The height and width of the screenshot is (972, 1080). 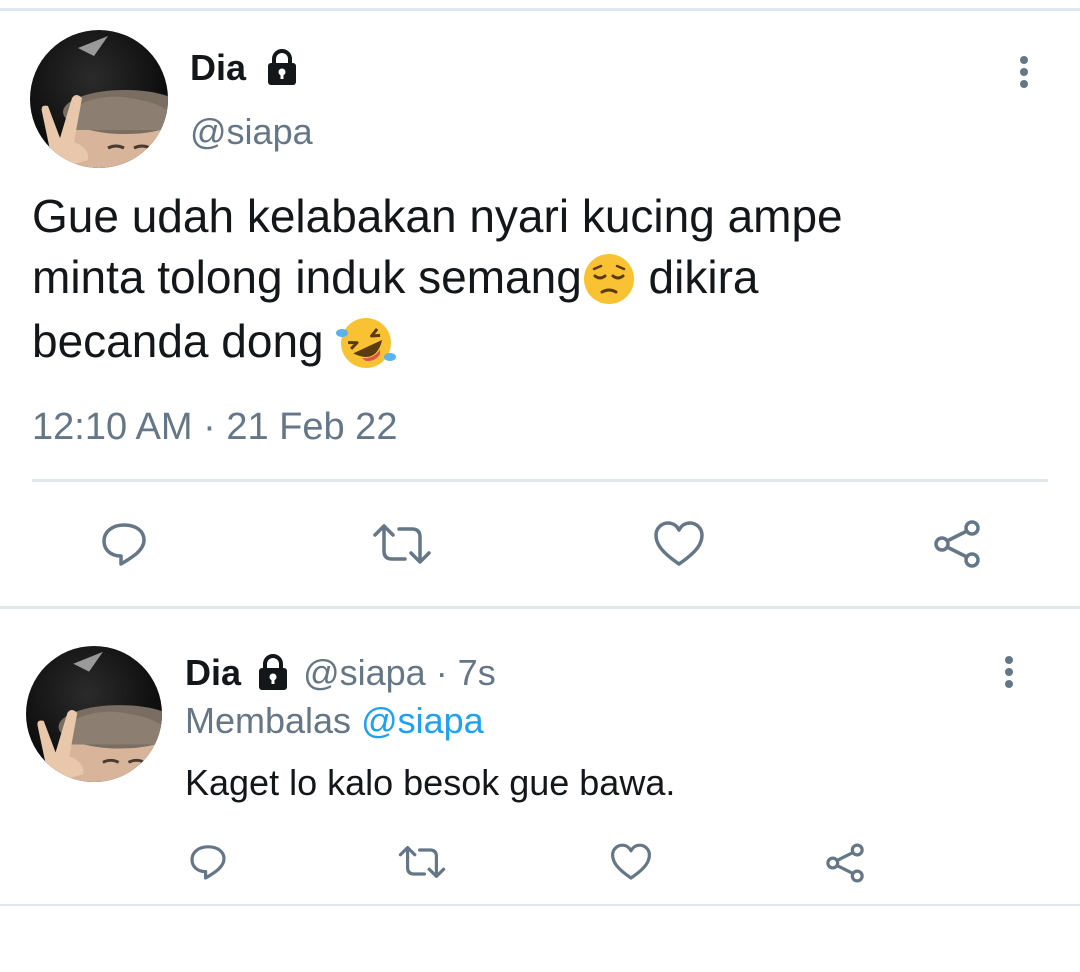 I want to click on reply-author-handle: @siapa, so click(x=364, y=672).